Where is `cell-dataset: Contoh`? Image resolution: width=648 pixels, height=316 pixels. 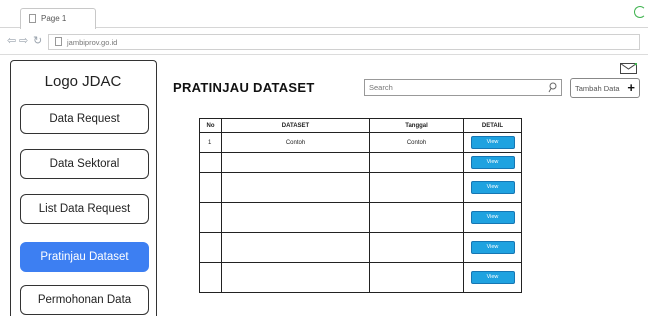 cell-dataset: Contoh is located at coordinates (295, 142).